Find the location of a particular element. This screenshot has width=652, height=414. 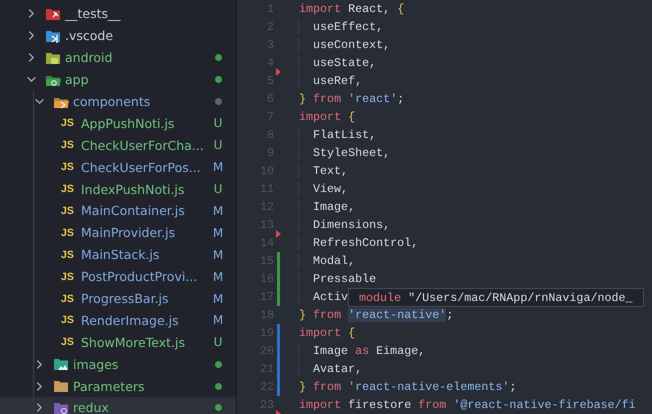

tree-item: Parameters is located at coordinates (118, 386).